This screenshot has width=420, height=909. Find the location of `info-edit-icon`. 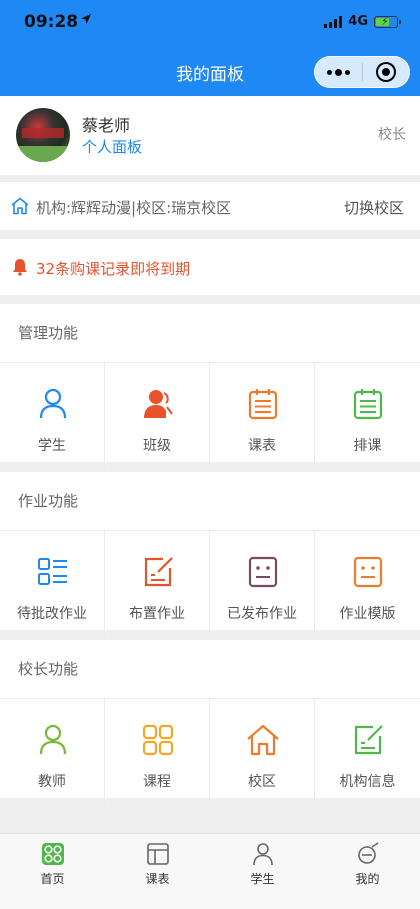

info-edit-icon is located at coordinates (368, 740).